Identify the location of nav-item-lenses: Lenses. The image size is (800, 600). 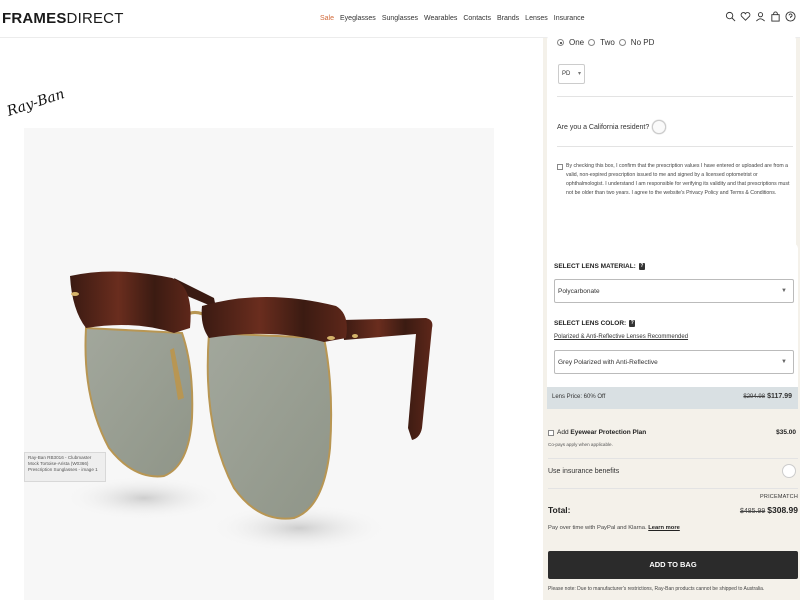
(536, 18).